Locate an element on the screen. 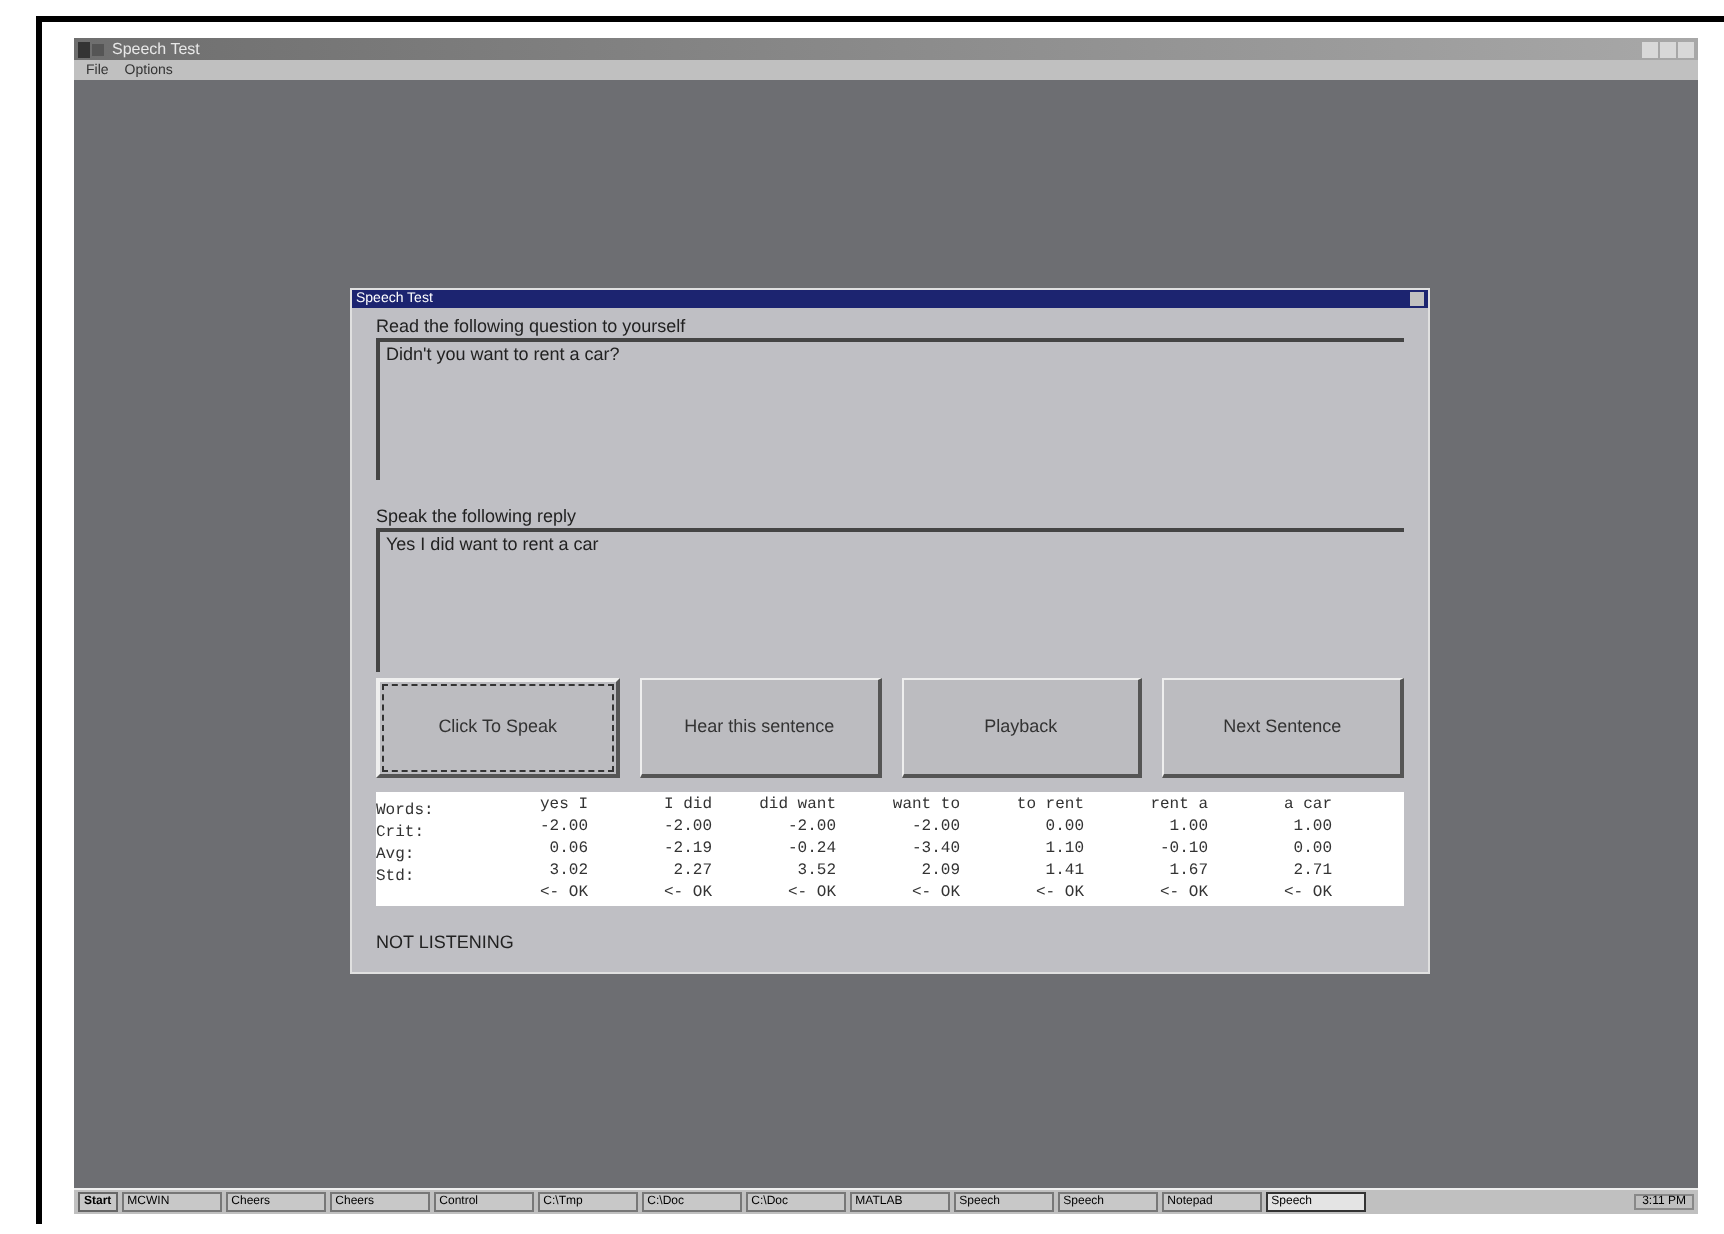 The height and width of the screenshot is (1234, 1724). question-box: Didn't you want to rent a car? is located at coordinates (890, 409).